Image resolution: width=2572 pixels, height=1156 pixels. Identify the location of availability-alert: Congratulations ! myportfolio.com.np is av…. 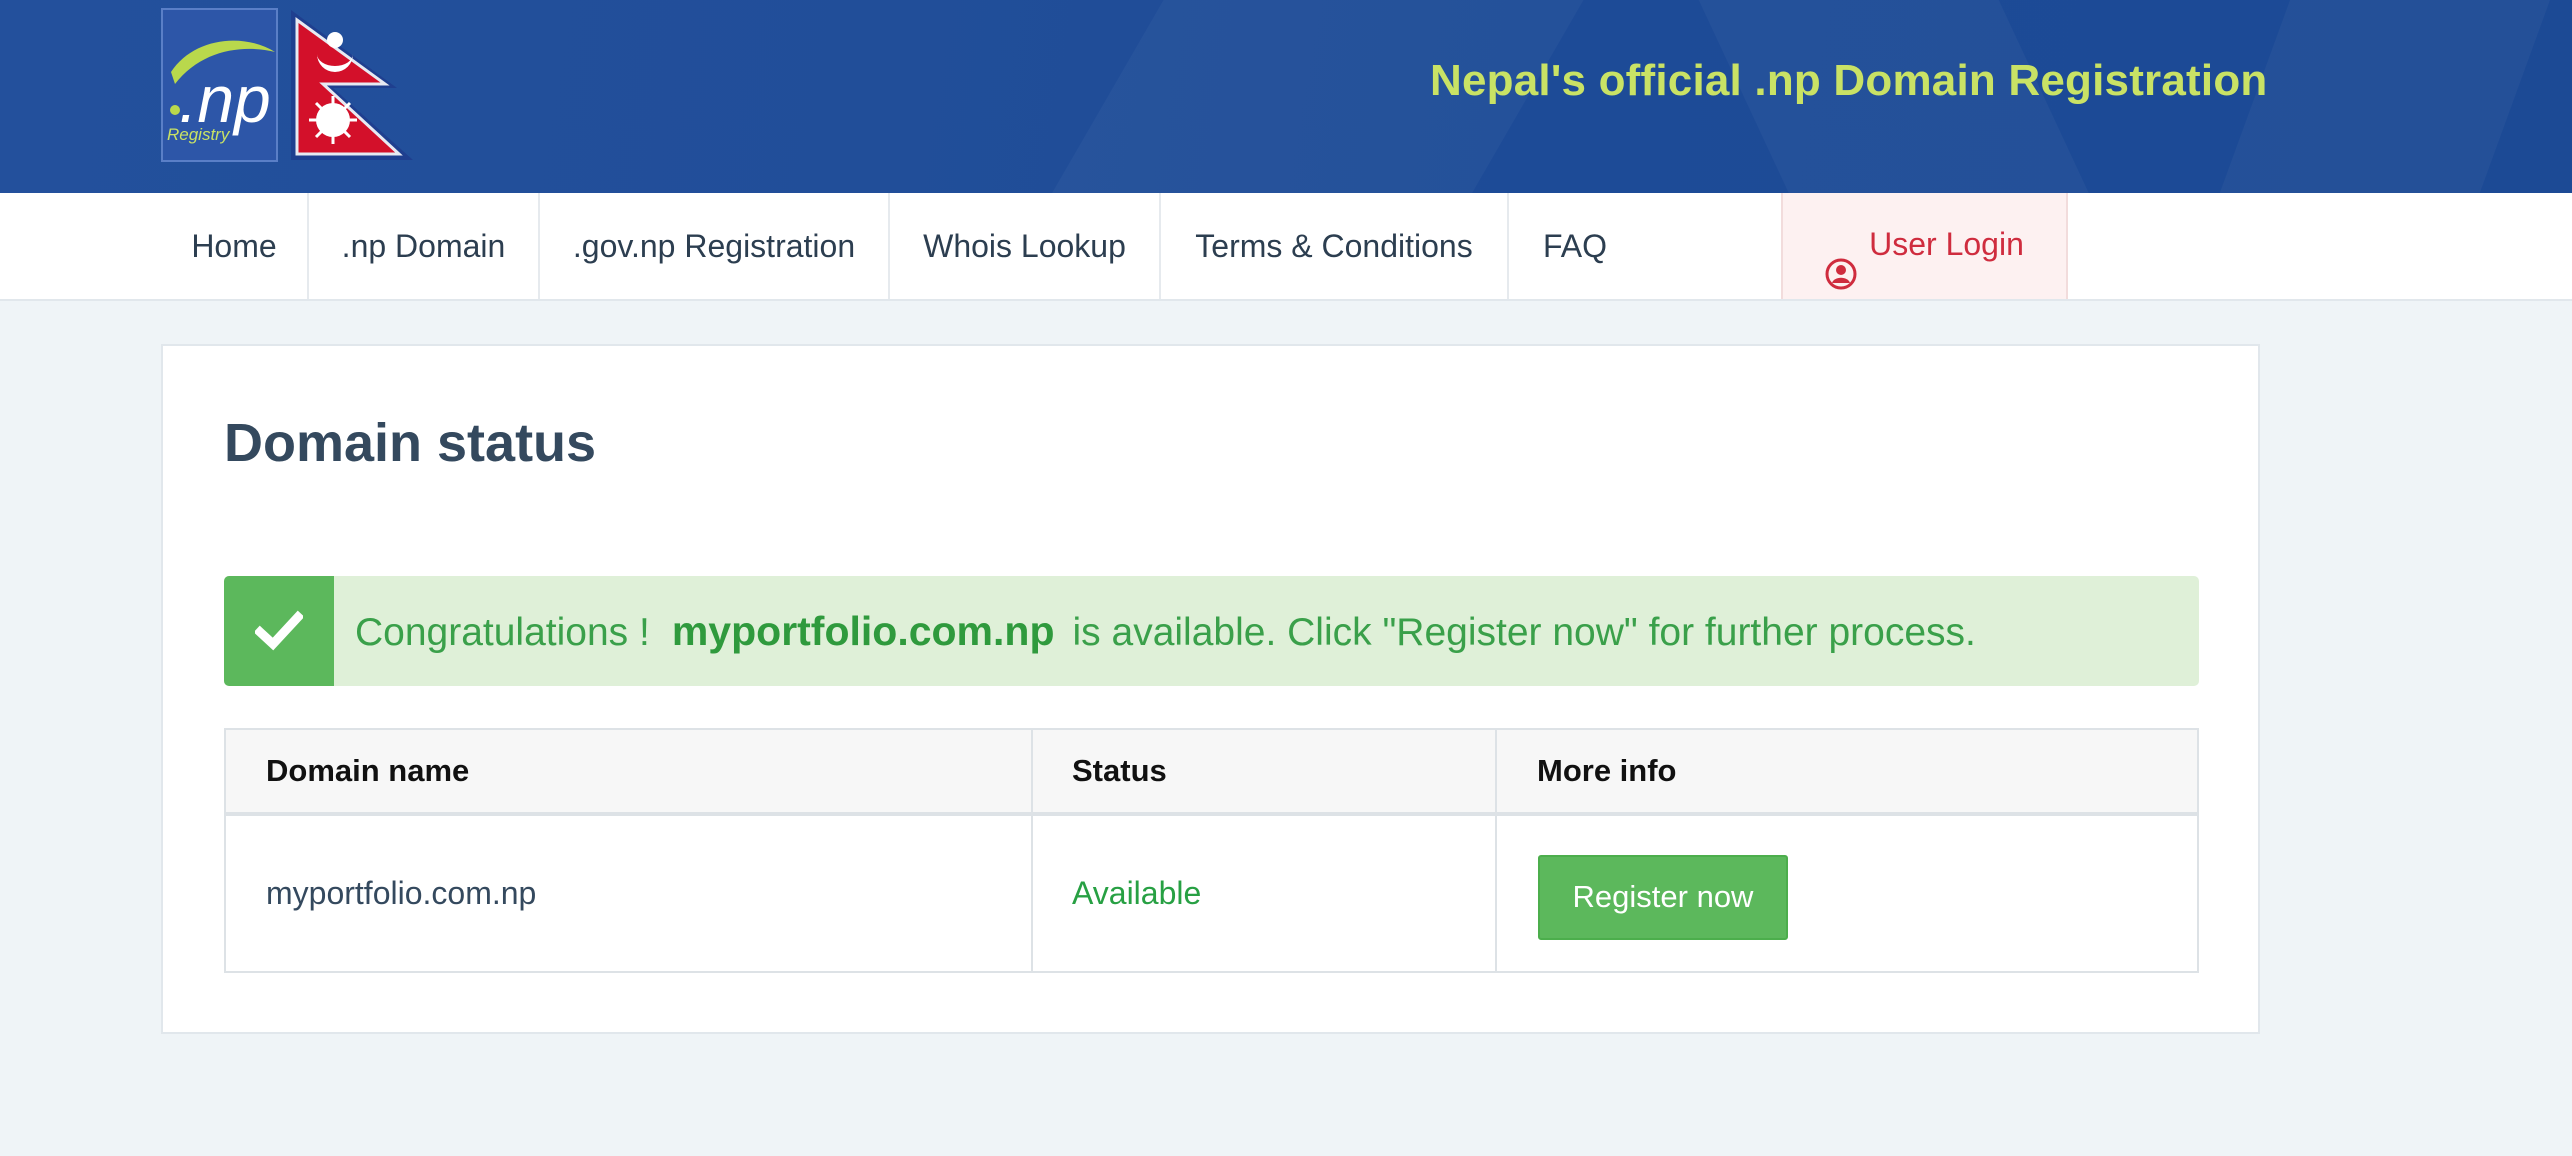
(1211, 631).